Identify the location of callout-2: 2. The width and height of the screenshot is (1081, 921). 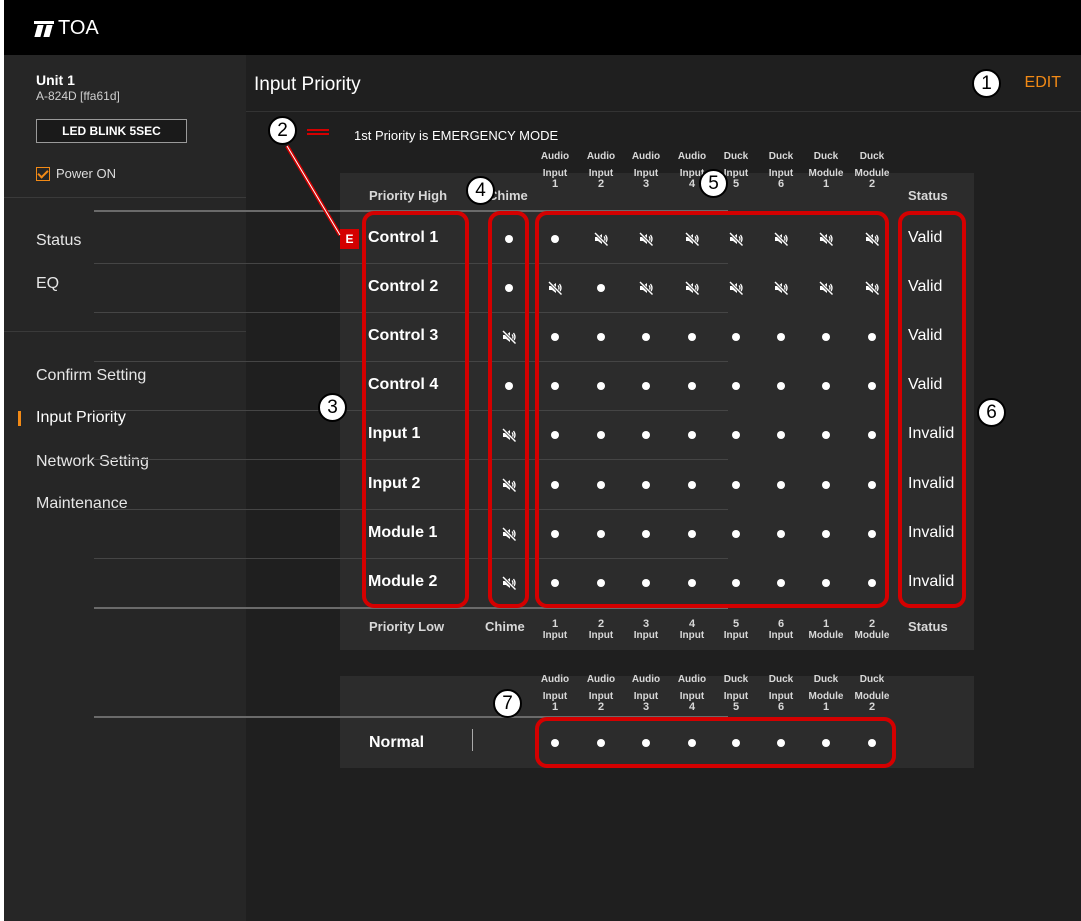
(282, 130).